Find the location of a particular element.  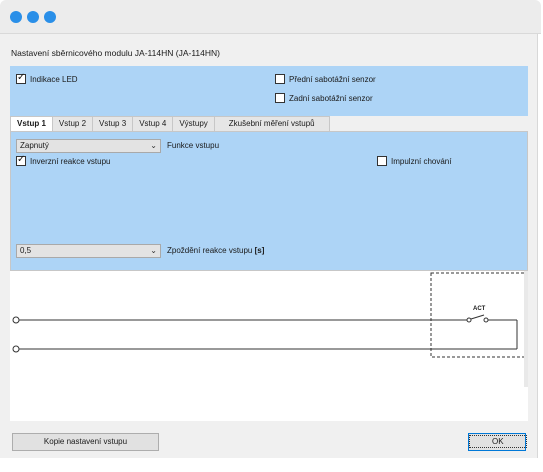

tab-vstup-1: Vstup 1 is located at coordinates (31, 124).